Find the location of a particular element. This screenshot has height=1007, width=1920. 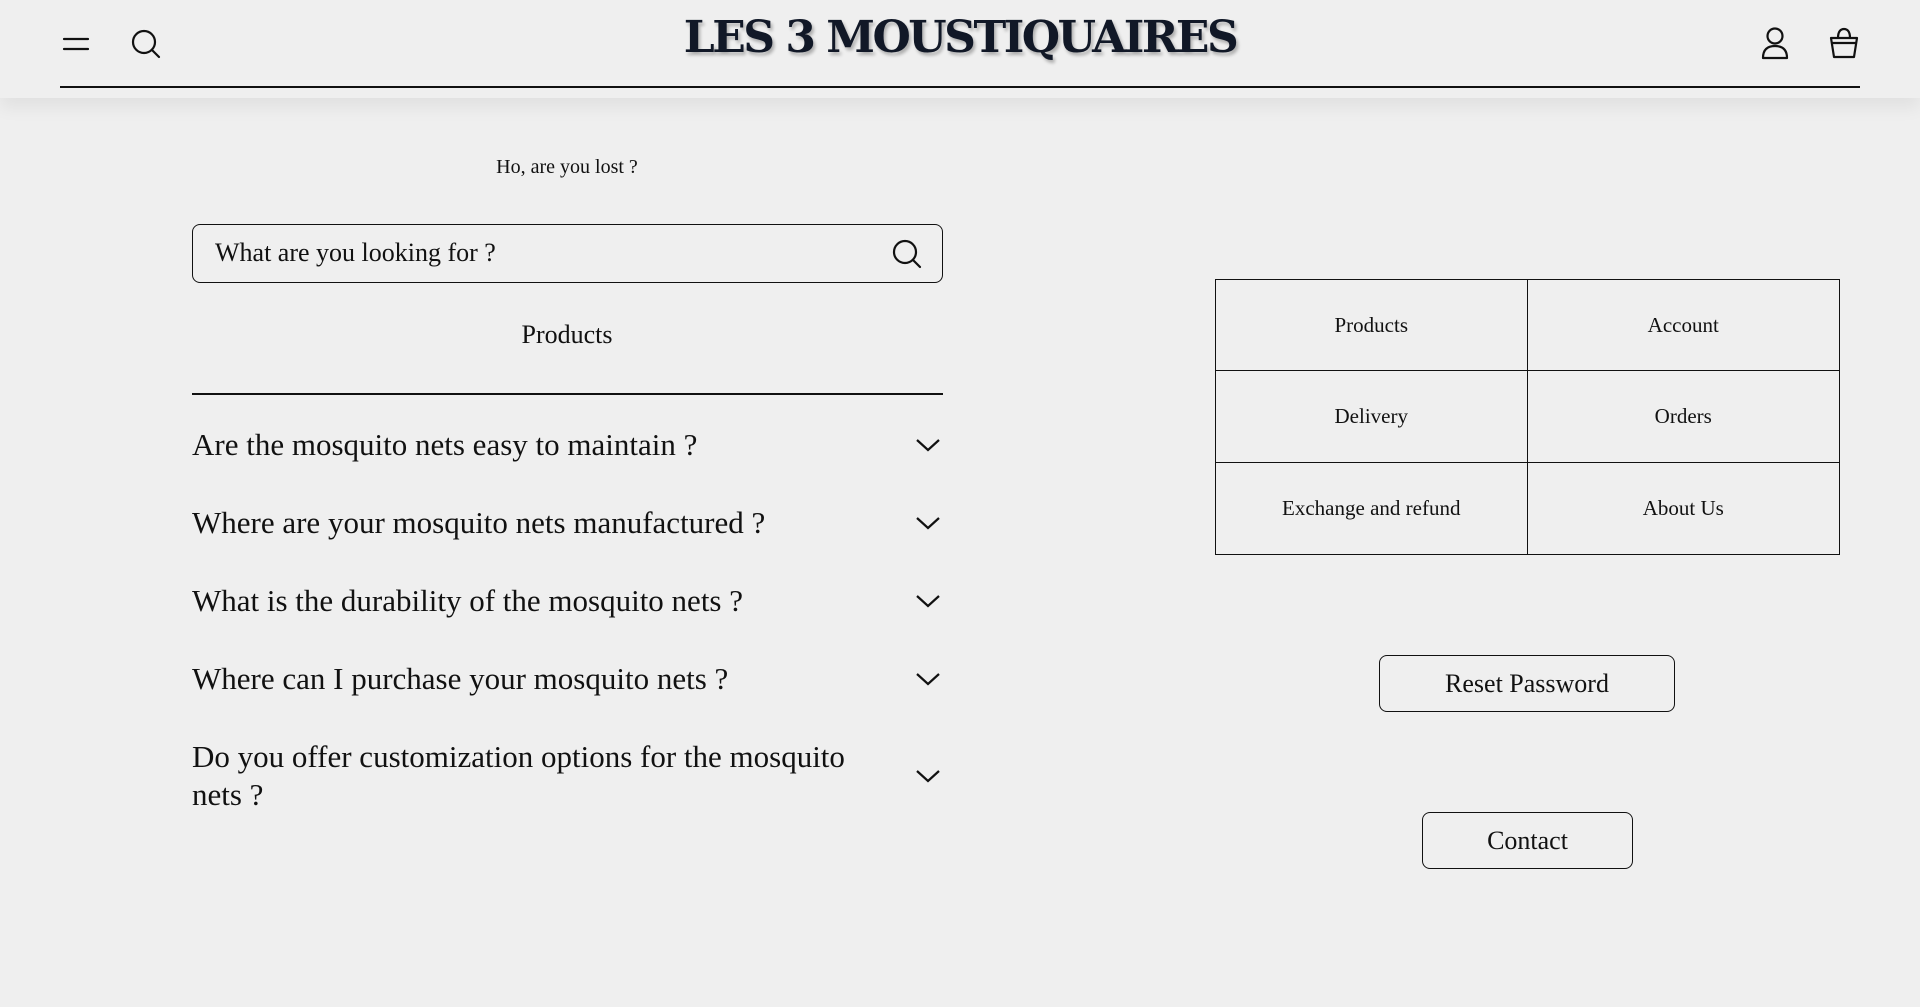

header-divider is located at coordinates (960, 87).